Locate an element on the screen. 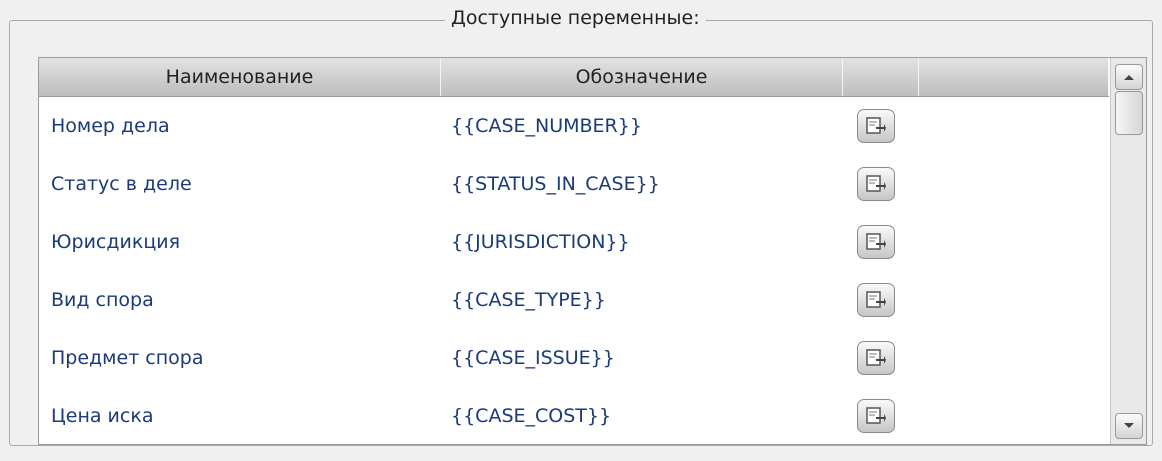 The image size is (1162, 461). variable-code: {{STATUS_IN_CASE}} is located at coordinates (555, 184).